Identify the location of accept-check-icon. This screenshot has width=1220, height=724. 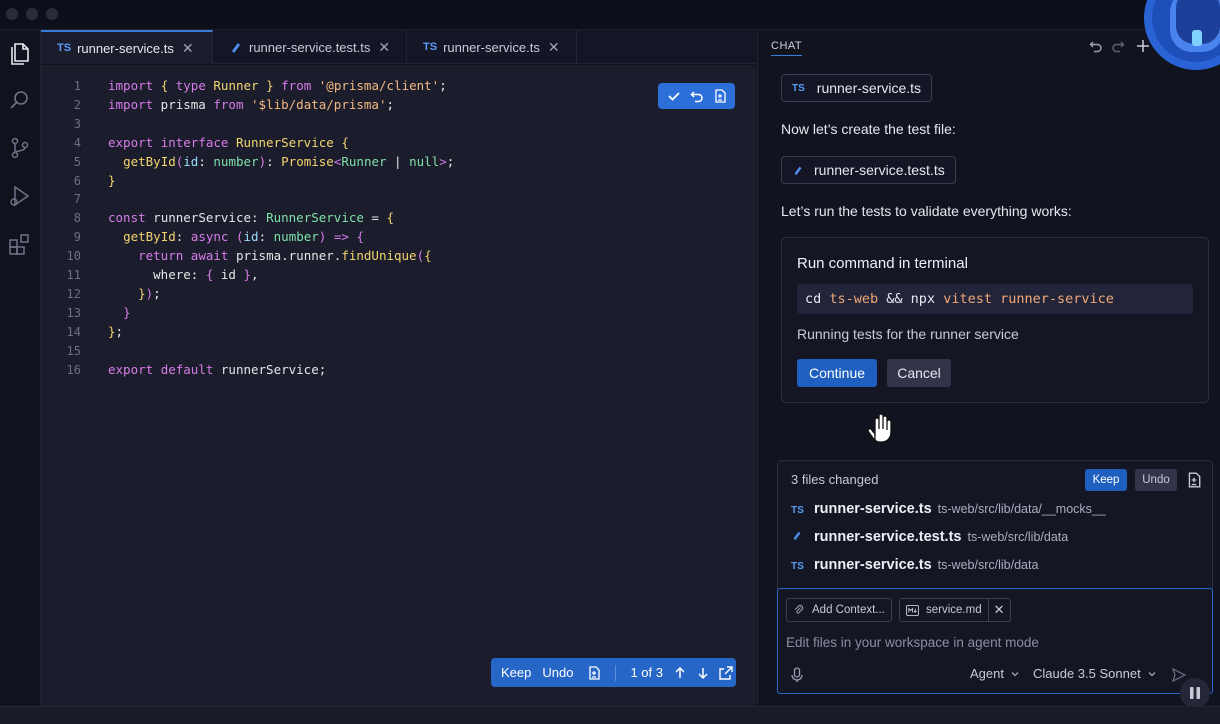
(674, 96).